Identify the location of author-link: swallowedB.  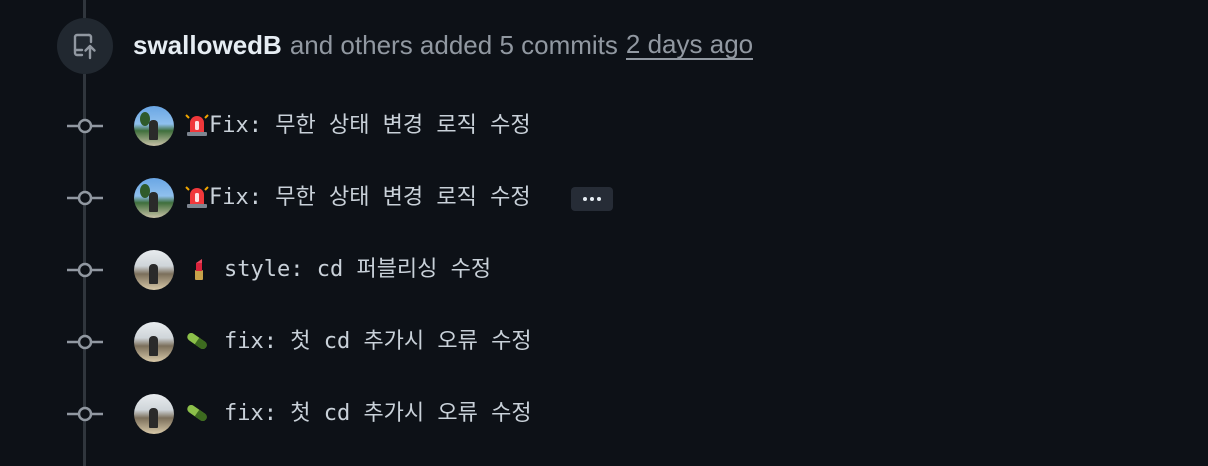
(207, 45).